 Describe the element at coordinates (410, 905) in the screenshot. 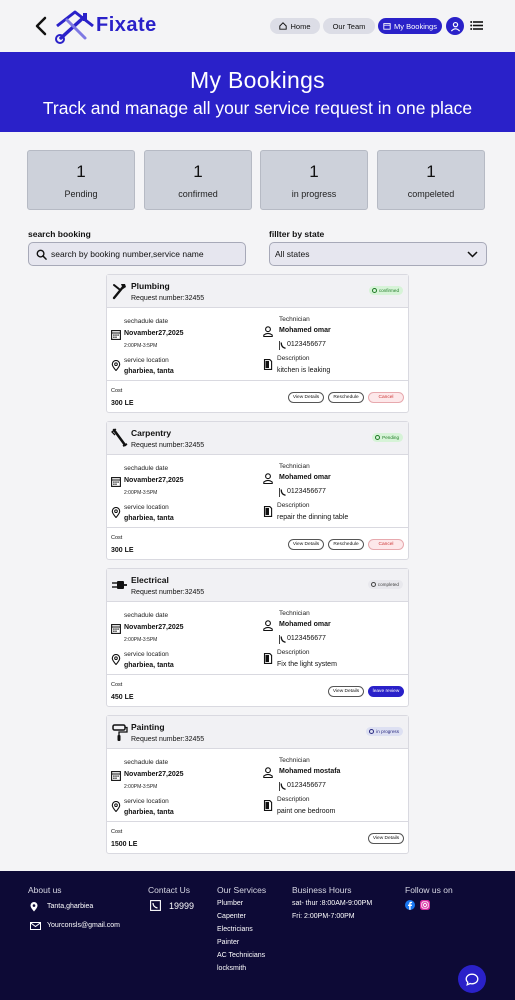

I see `facebook-icon` at that location.